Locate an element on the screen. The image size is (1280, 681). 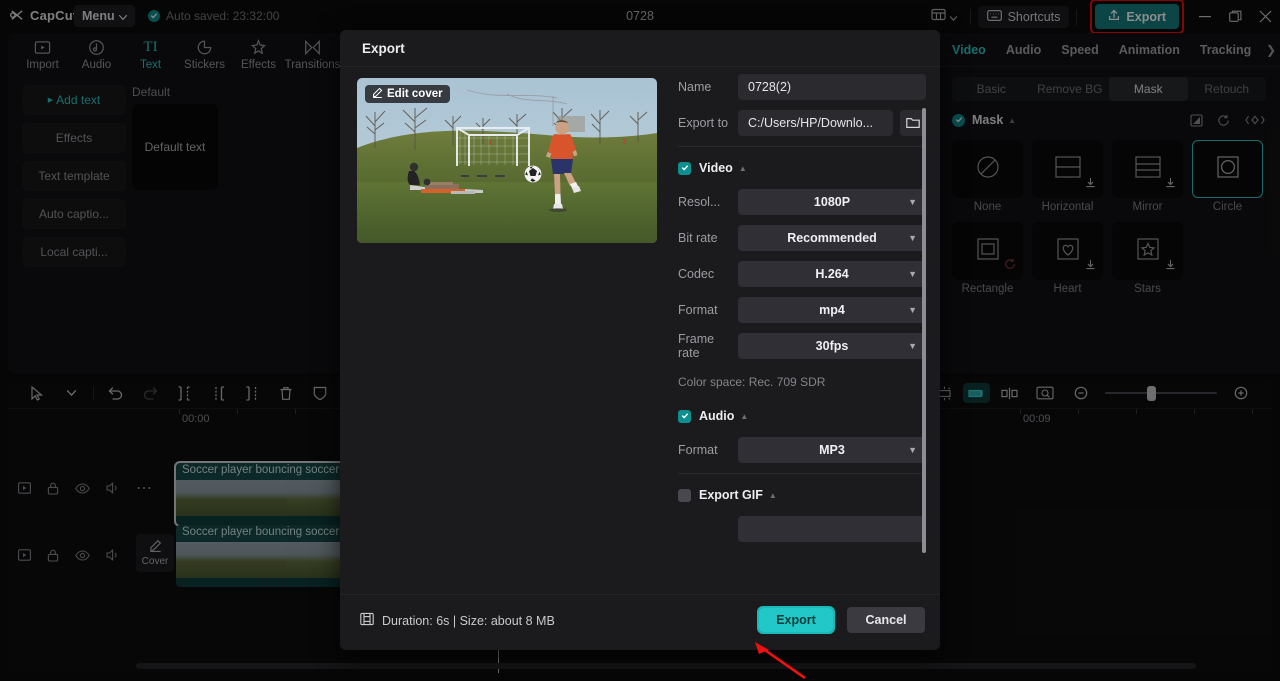
codec-label: Codec is located at coordinates (696, 274).